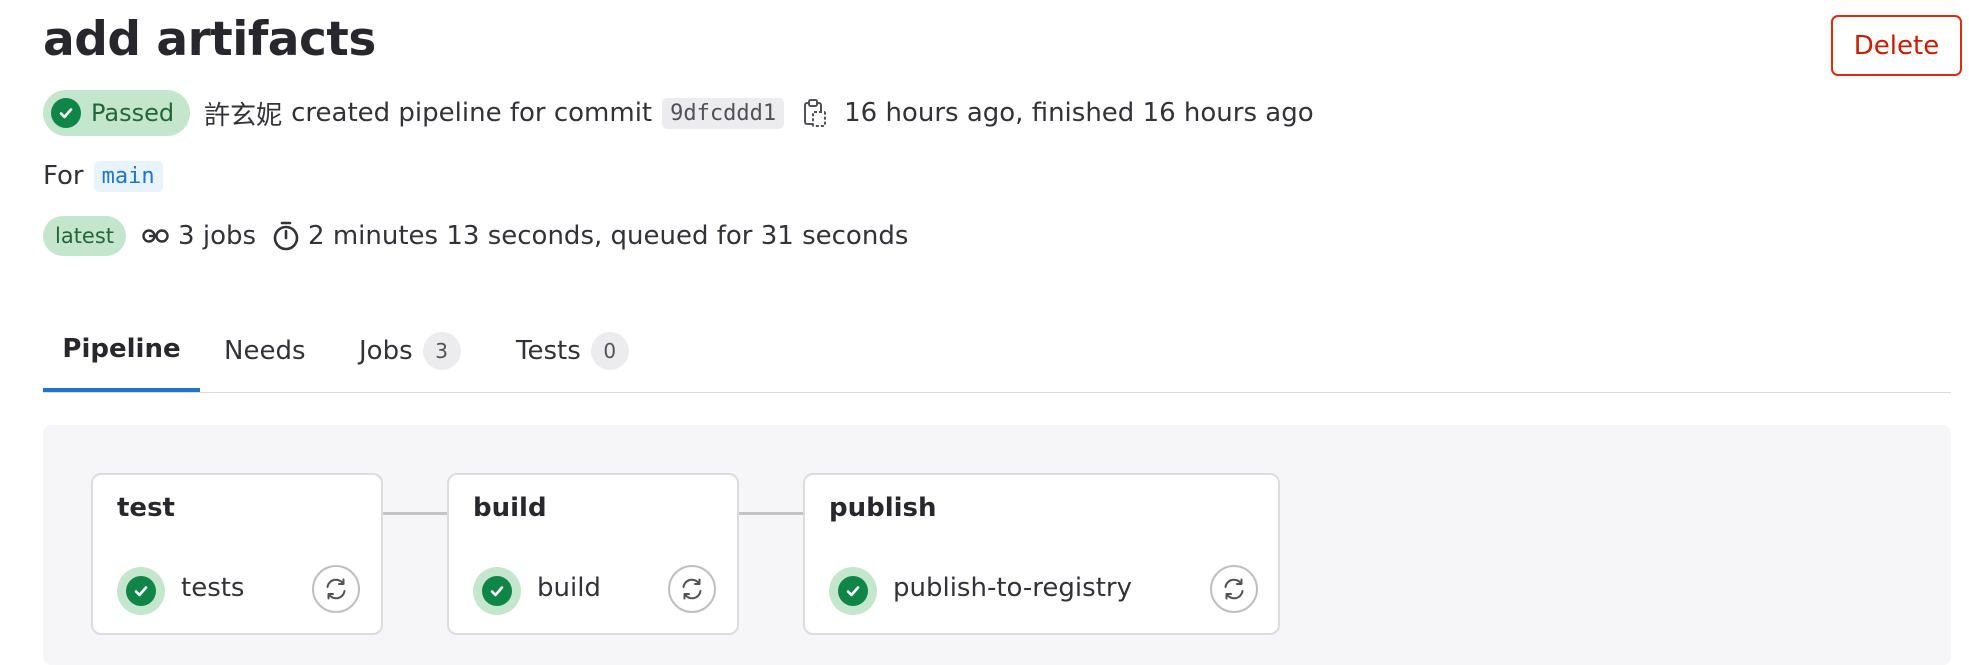 The image size is (1969, 665). What do you see at coordinates (286, 236) in the screenshot?
I see `timer-icon` at bounding box center [286, 236].